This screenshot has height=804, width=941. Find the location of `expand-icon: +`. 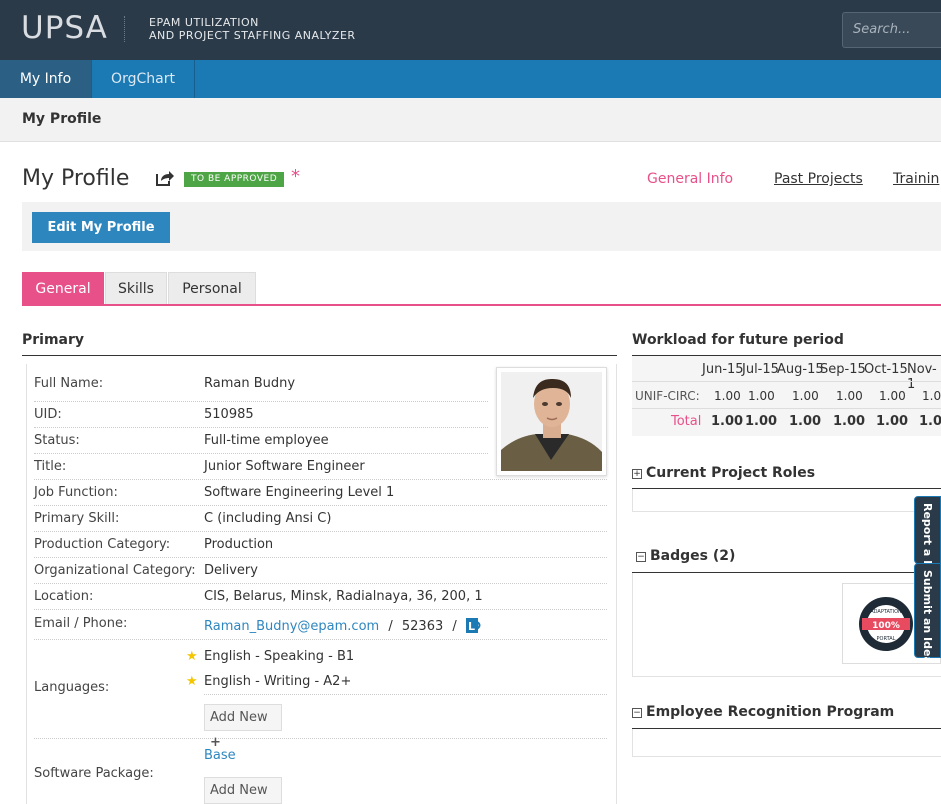

expand-icon: + is located at coordinates (637, 474).